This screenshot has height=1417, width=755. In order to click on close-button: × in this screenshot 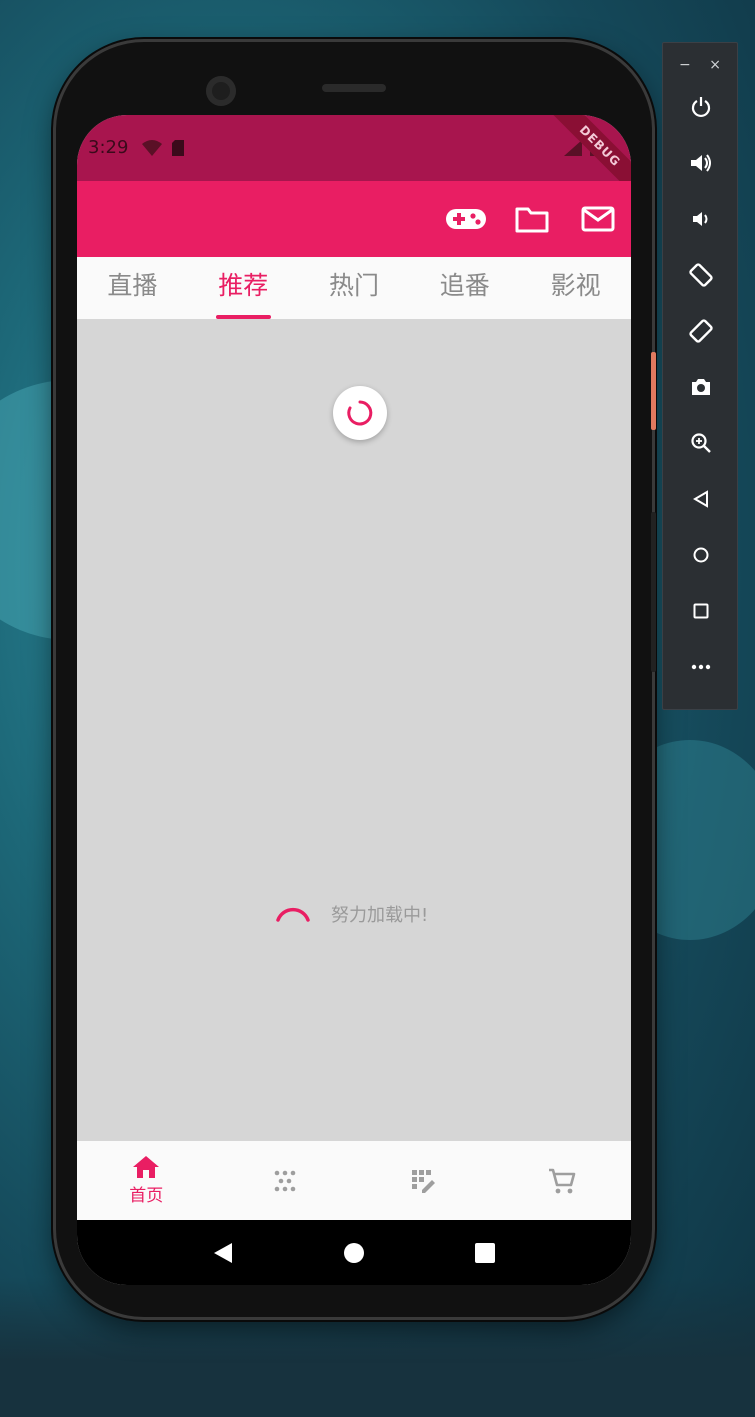, I will do `click(715, 65)`.